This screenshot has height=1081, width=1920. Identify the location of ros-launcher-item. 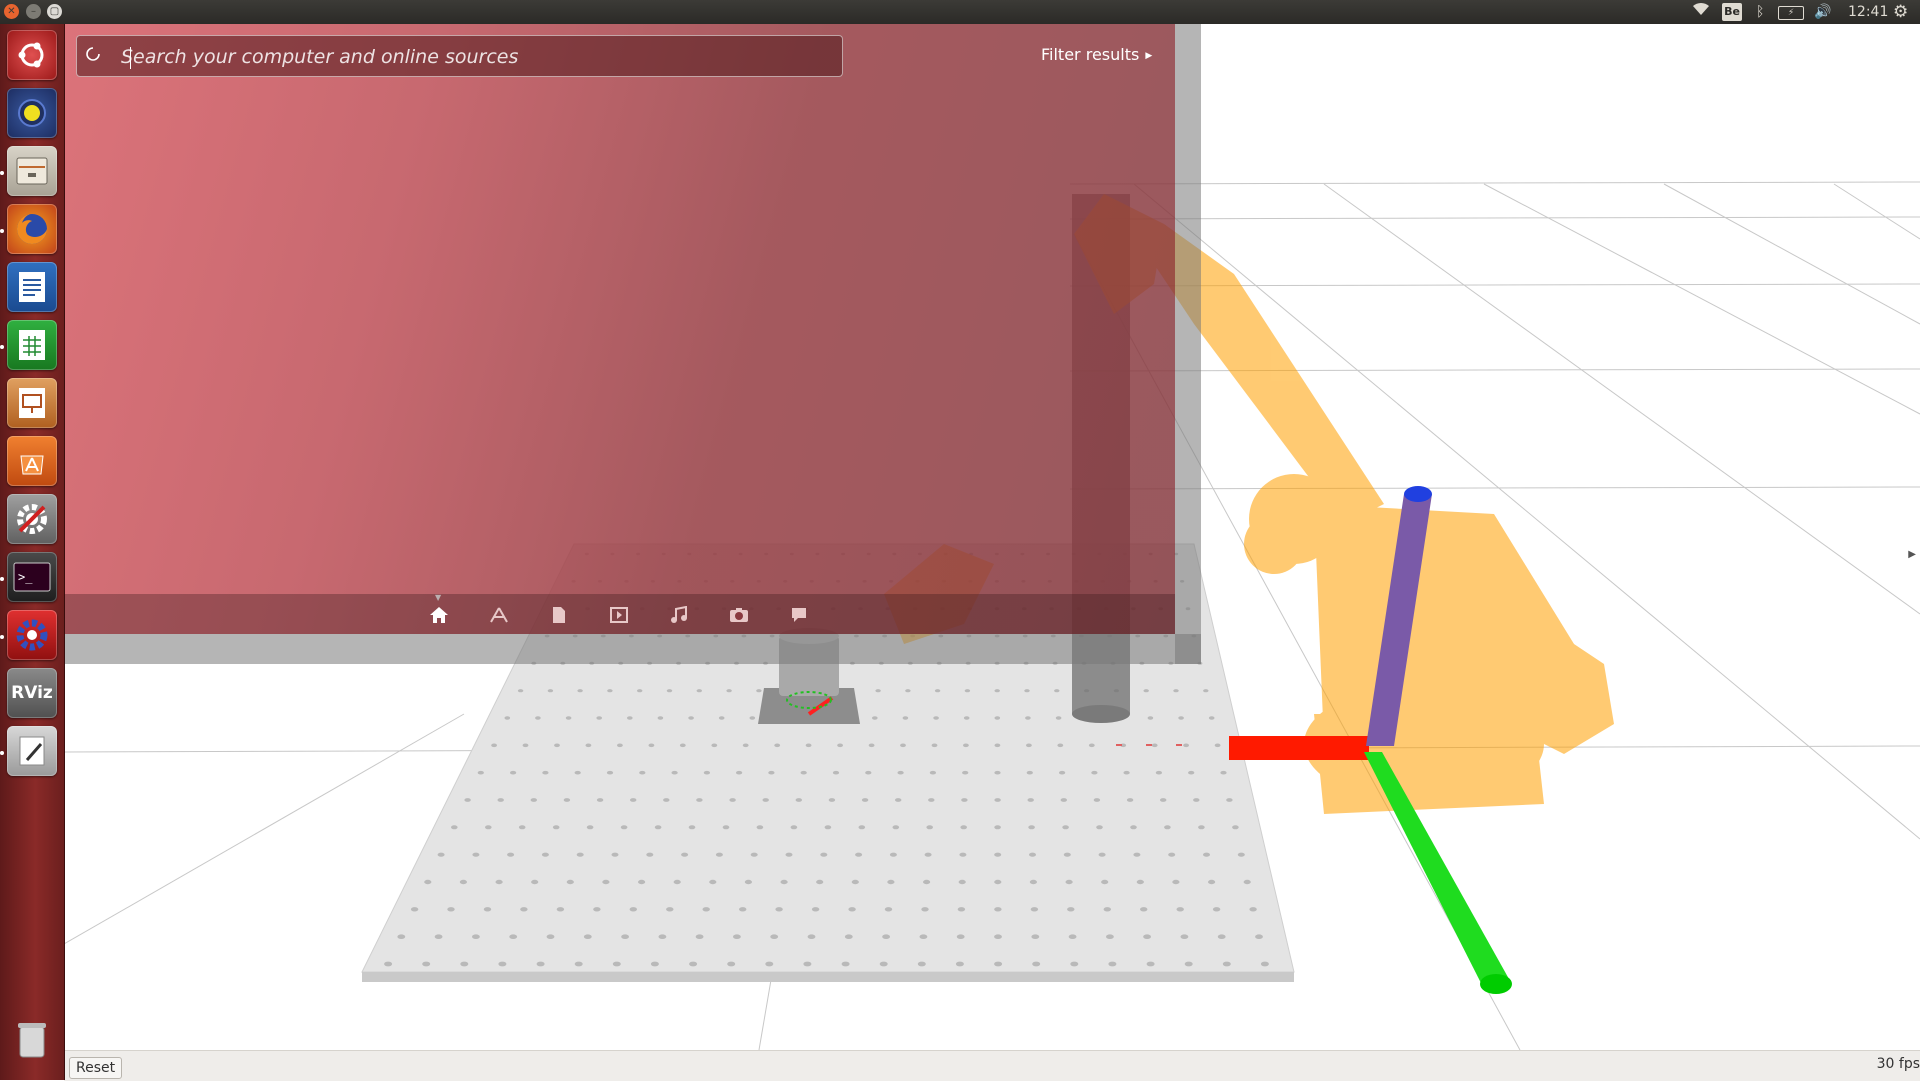
(32, 635).